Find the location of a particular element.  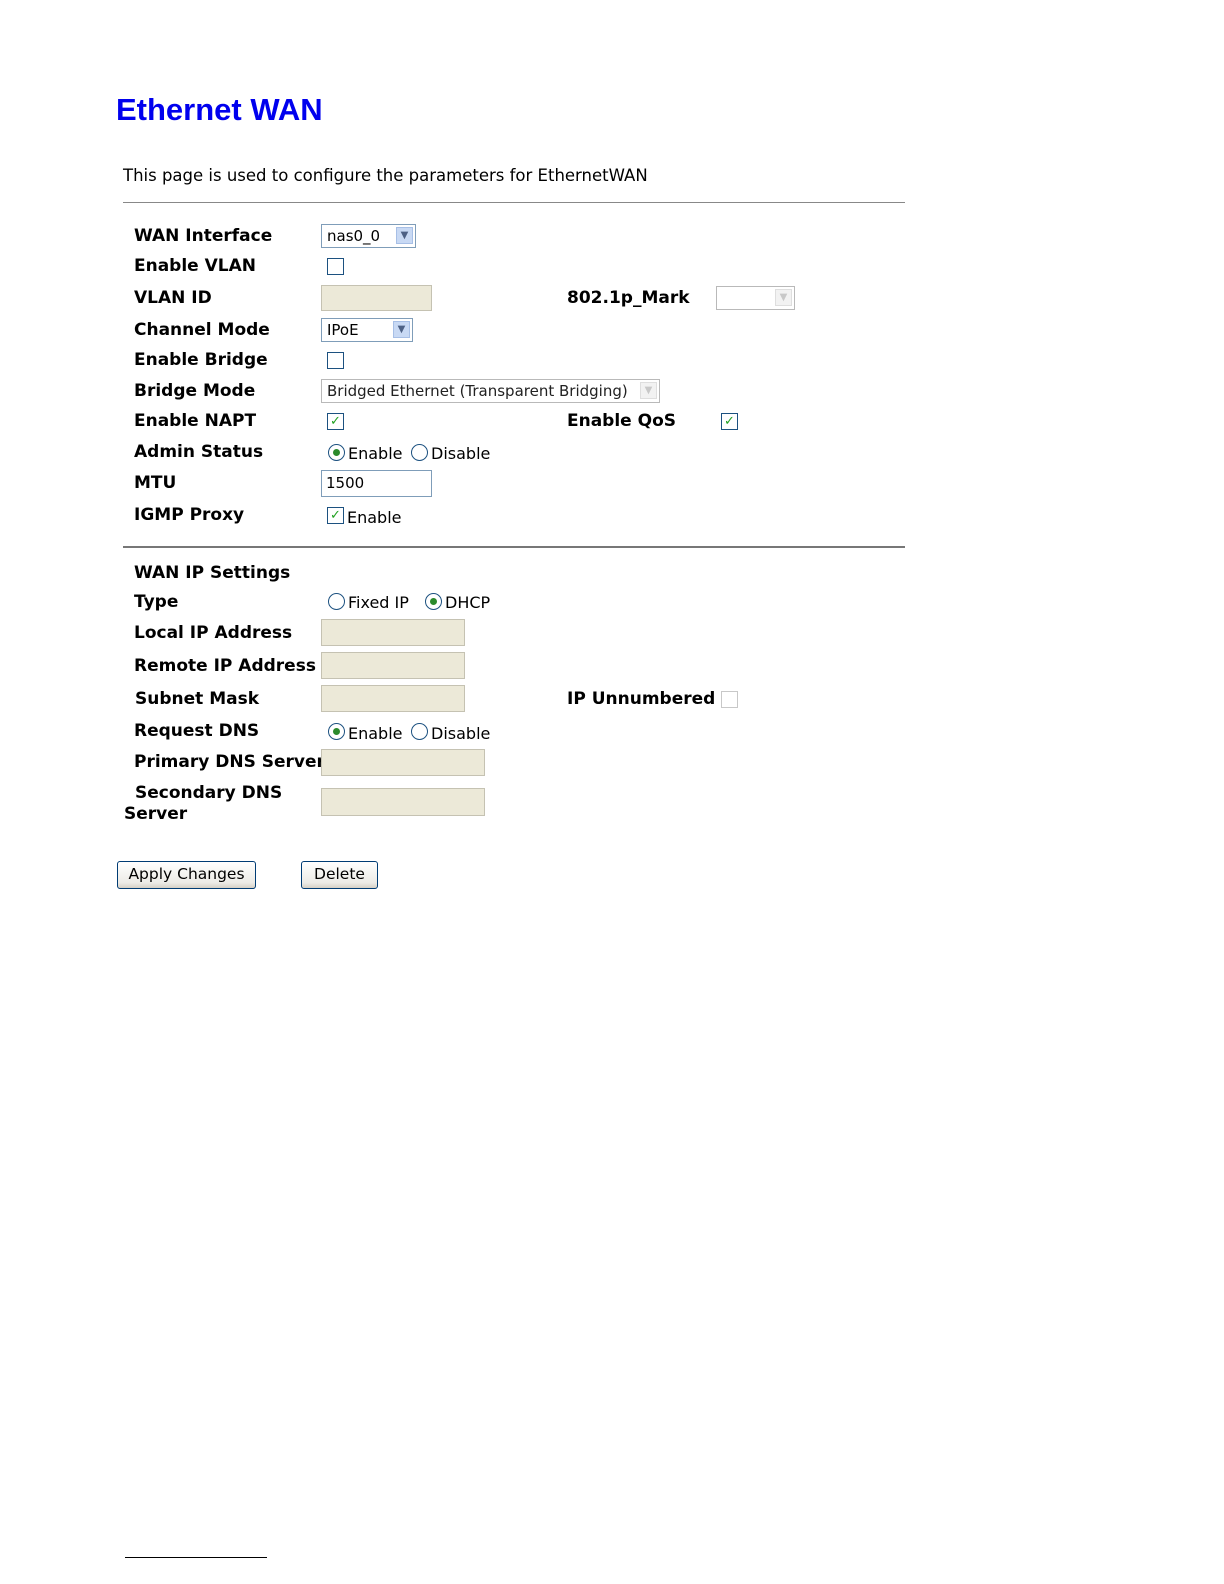

ip-type-dhcp-label: DHCP is located at coordinates (468, 602).